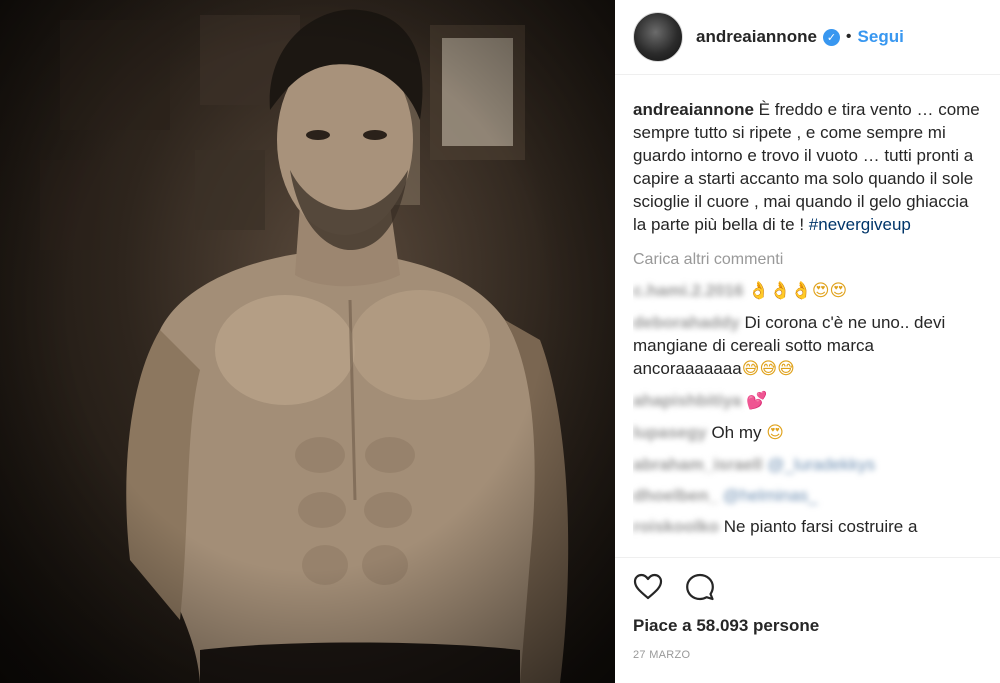  Describe the element at coordinates (700, 587) in the screenshot. I see `comment-icon` at that location.